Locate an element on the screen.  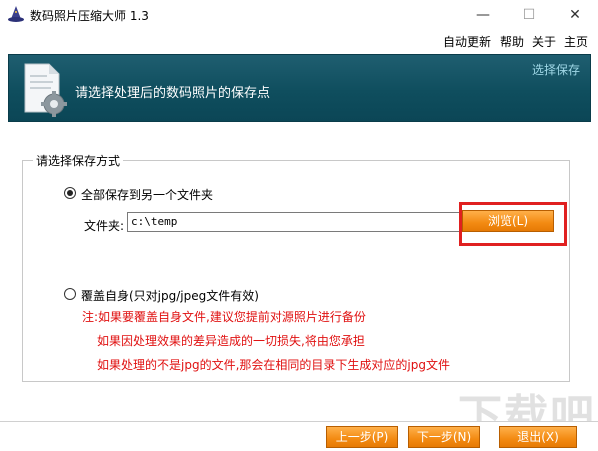
save-to-folder-label: 全部保存到另一个文件夹 is located at coordinates (147, 194).